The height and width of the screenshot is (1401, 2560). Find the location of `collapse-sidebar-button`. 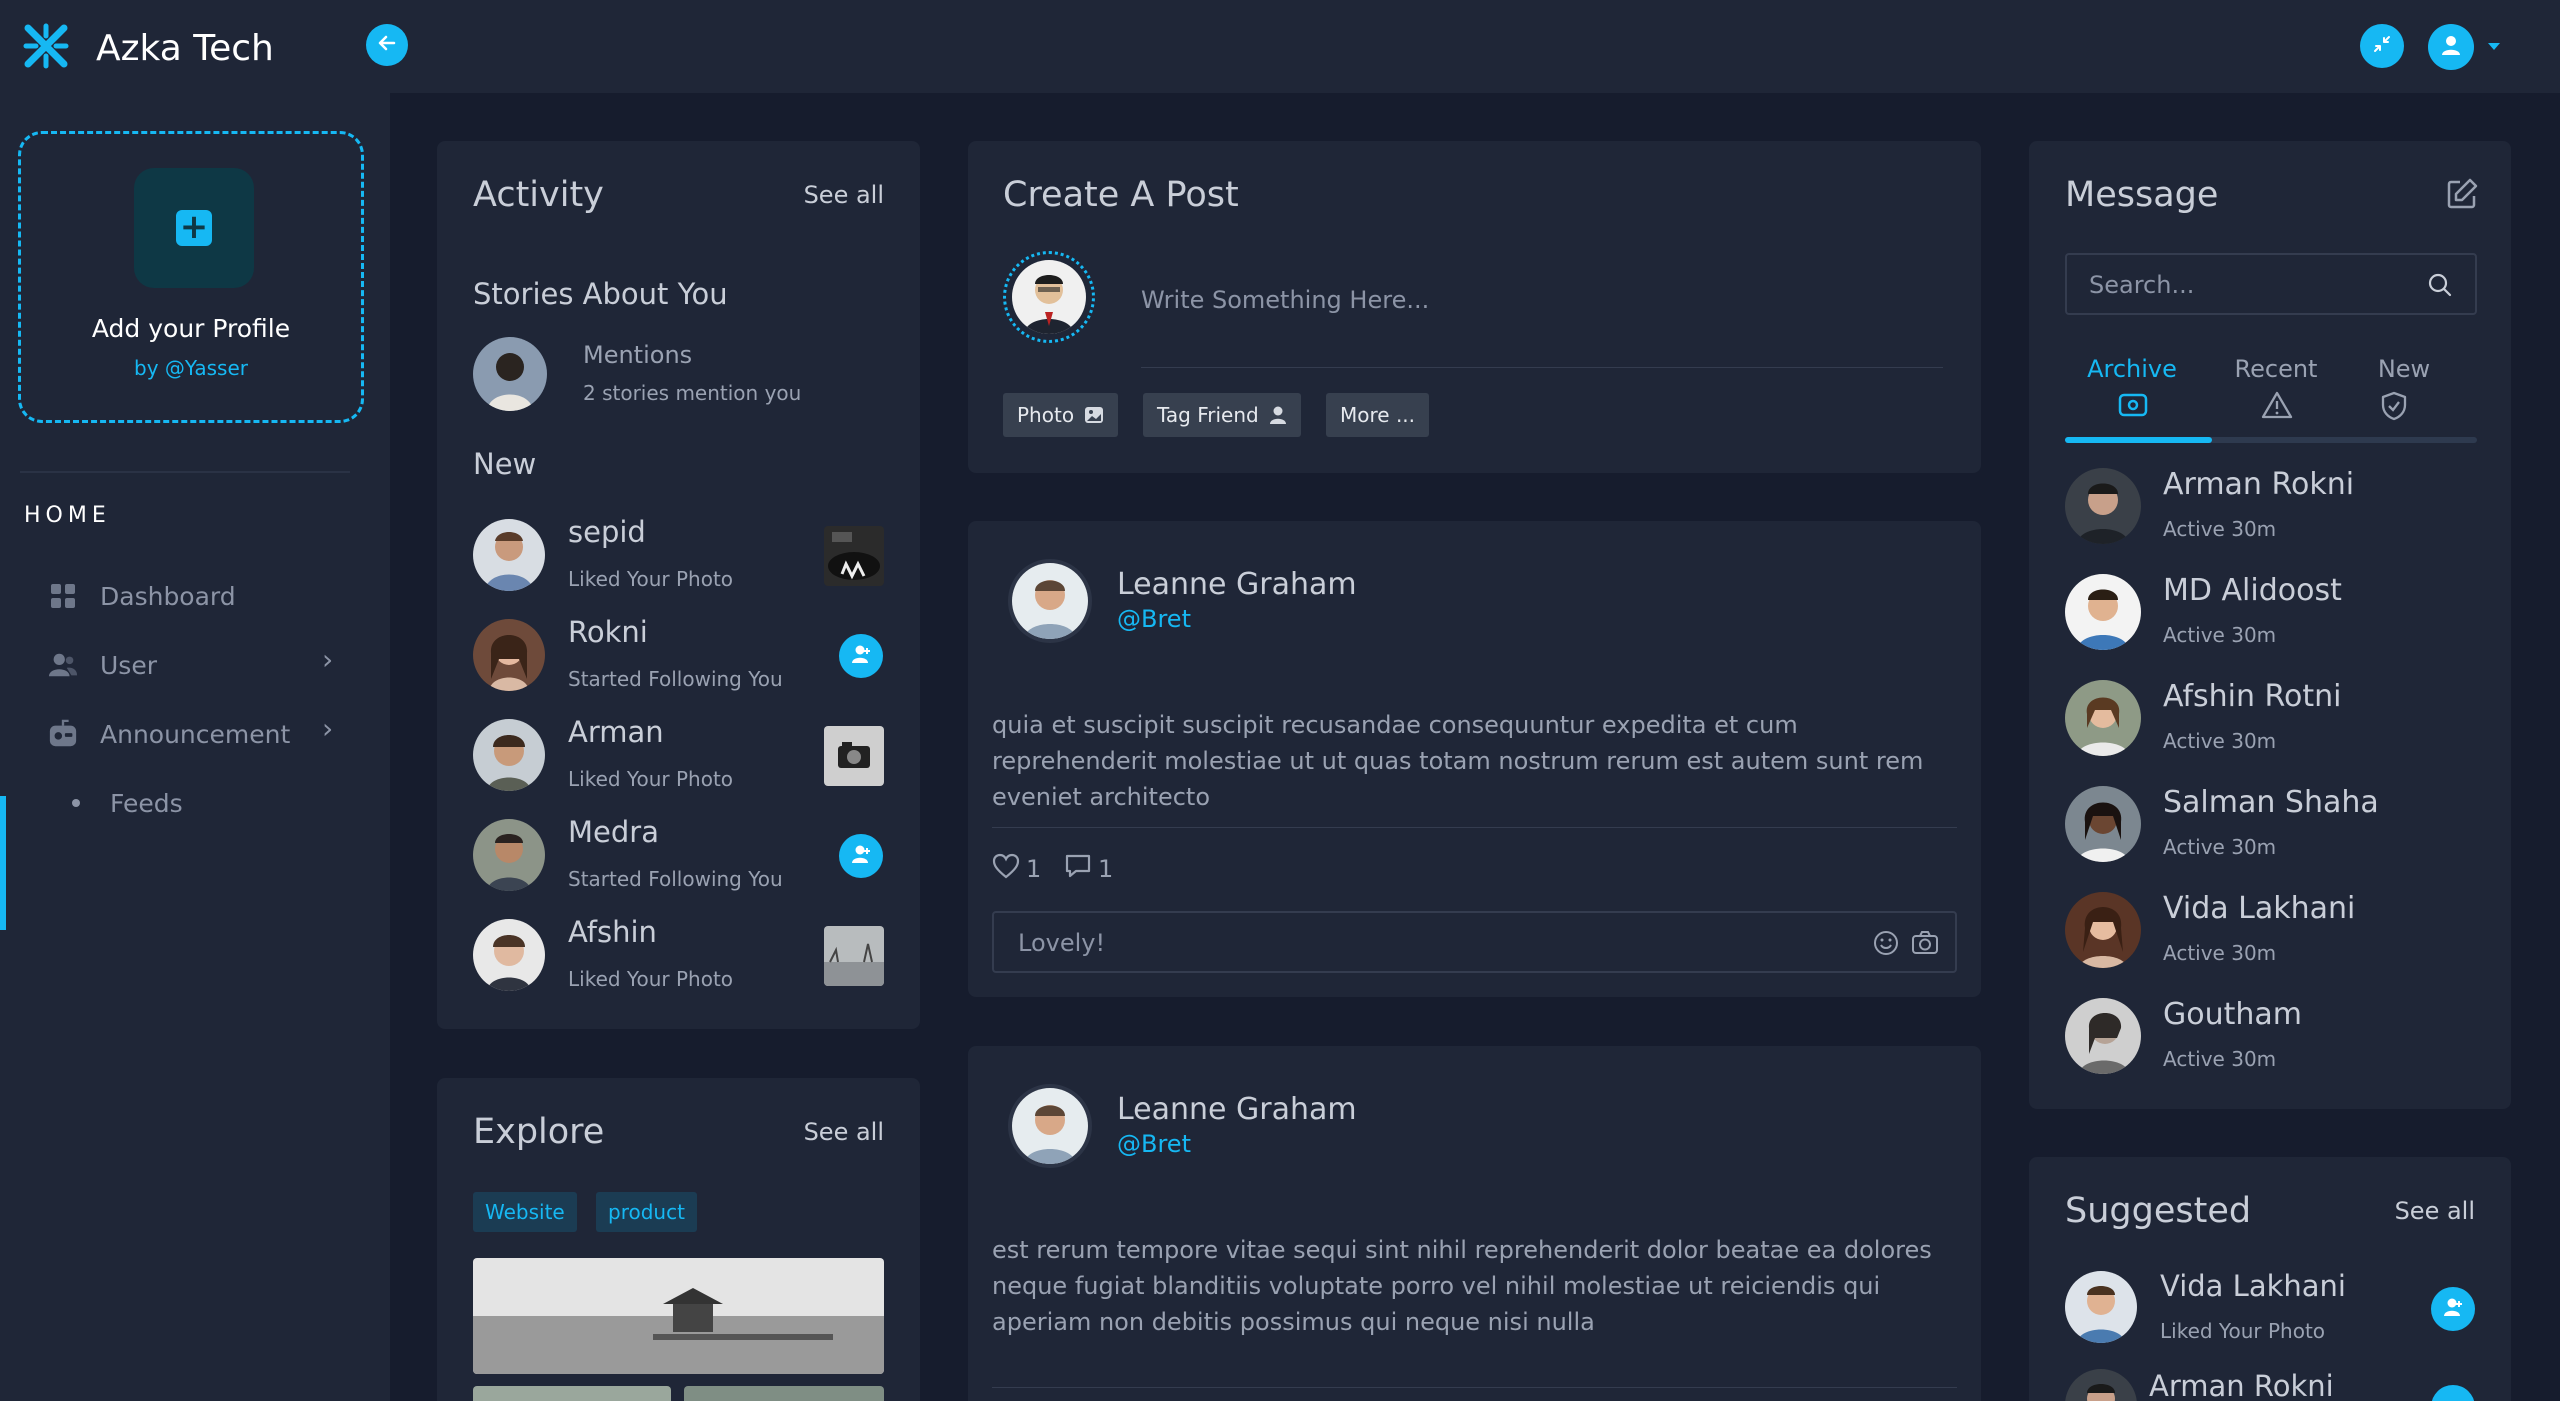

collapse-sidebar-button is located at coordinates (387, 45).